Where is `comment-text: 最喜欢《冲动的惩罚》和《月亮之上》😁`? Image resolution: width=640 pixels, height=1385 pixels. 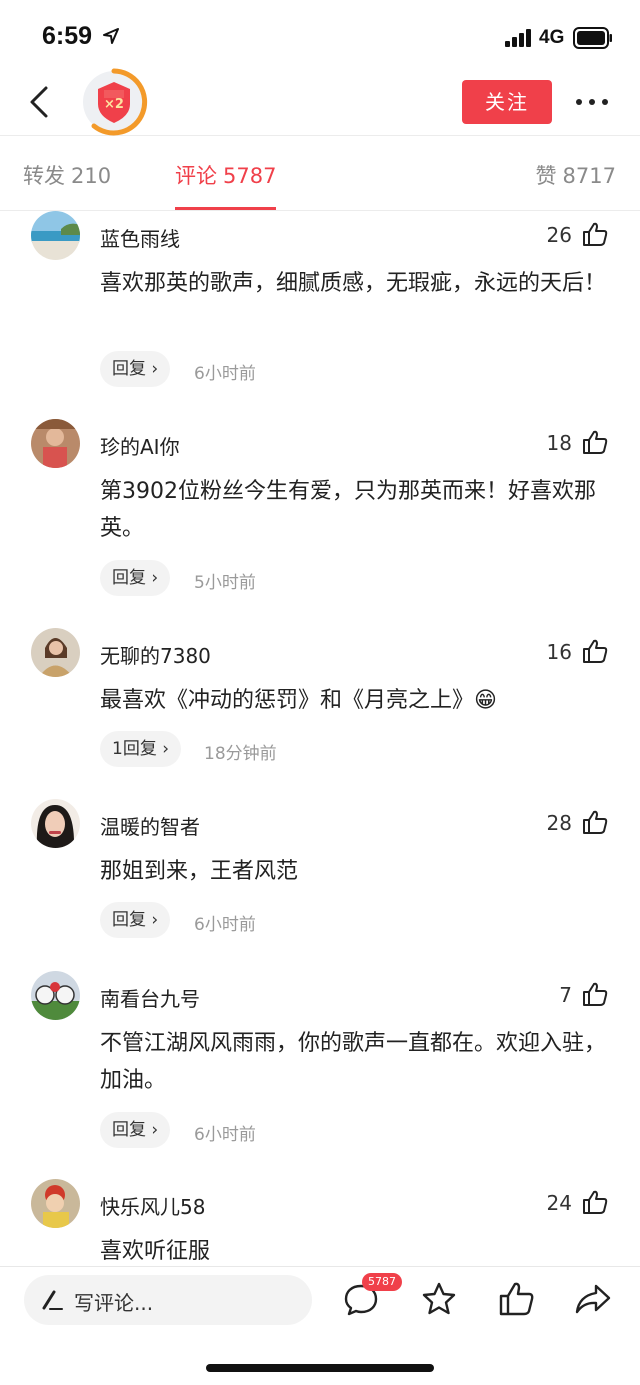
comment-text: 最喜欢《冲动的惩罚》和《月亮之上》😁 is located at coordinates (298, 700).